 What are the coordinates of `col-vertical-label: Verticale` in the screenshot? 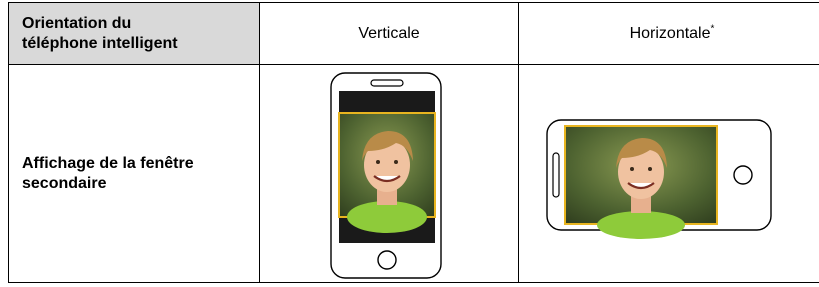 It's located at (389, 33).